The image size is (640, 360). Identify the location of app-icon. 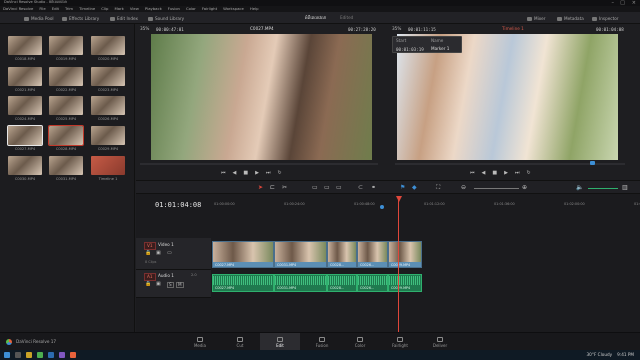
(62, 355).